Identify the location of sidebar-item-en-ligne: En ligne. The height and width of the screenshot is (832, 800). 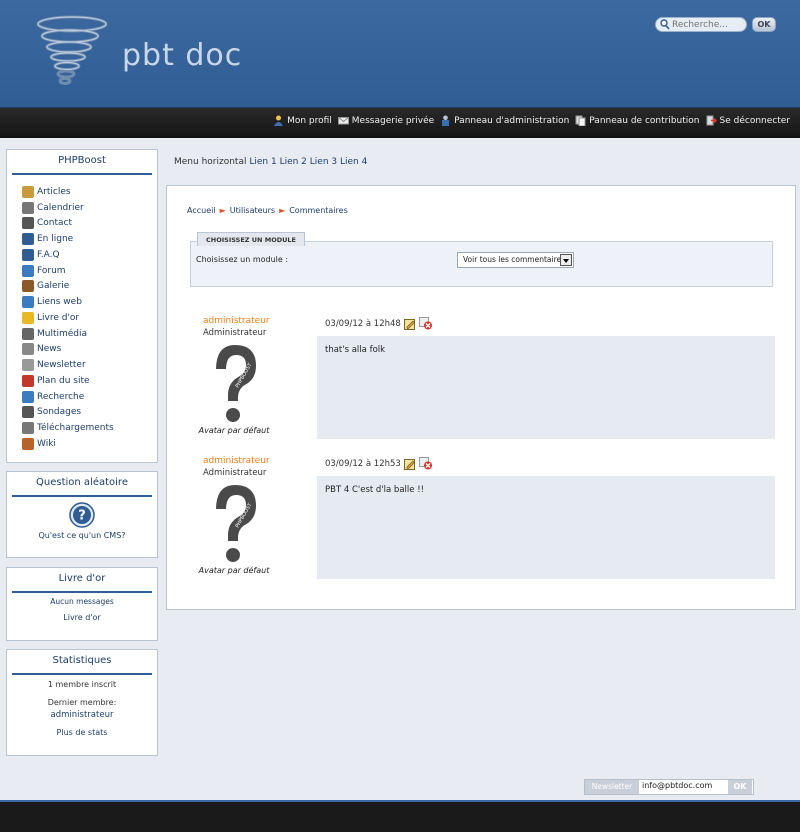
(89, 239).